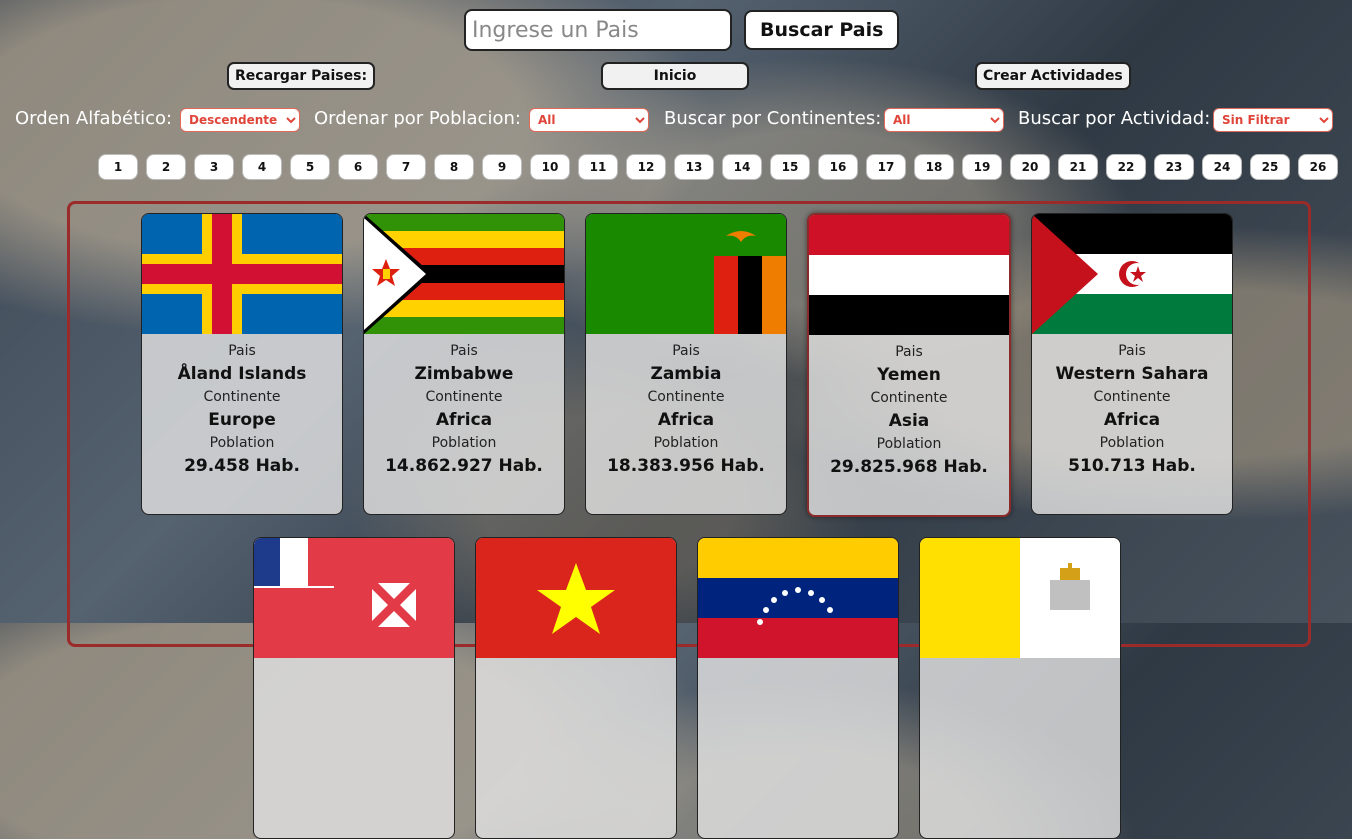 This screenshot has height=839, width=1352. What do you see at coordinates (464, 466) in the screenshot?
I see `population-value: 14.862.927 Hab.` at bounding box center [464, 466].